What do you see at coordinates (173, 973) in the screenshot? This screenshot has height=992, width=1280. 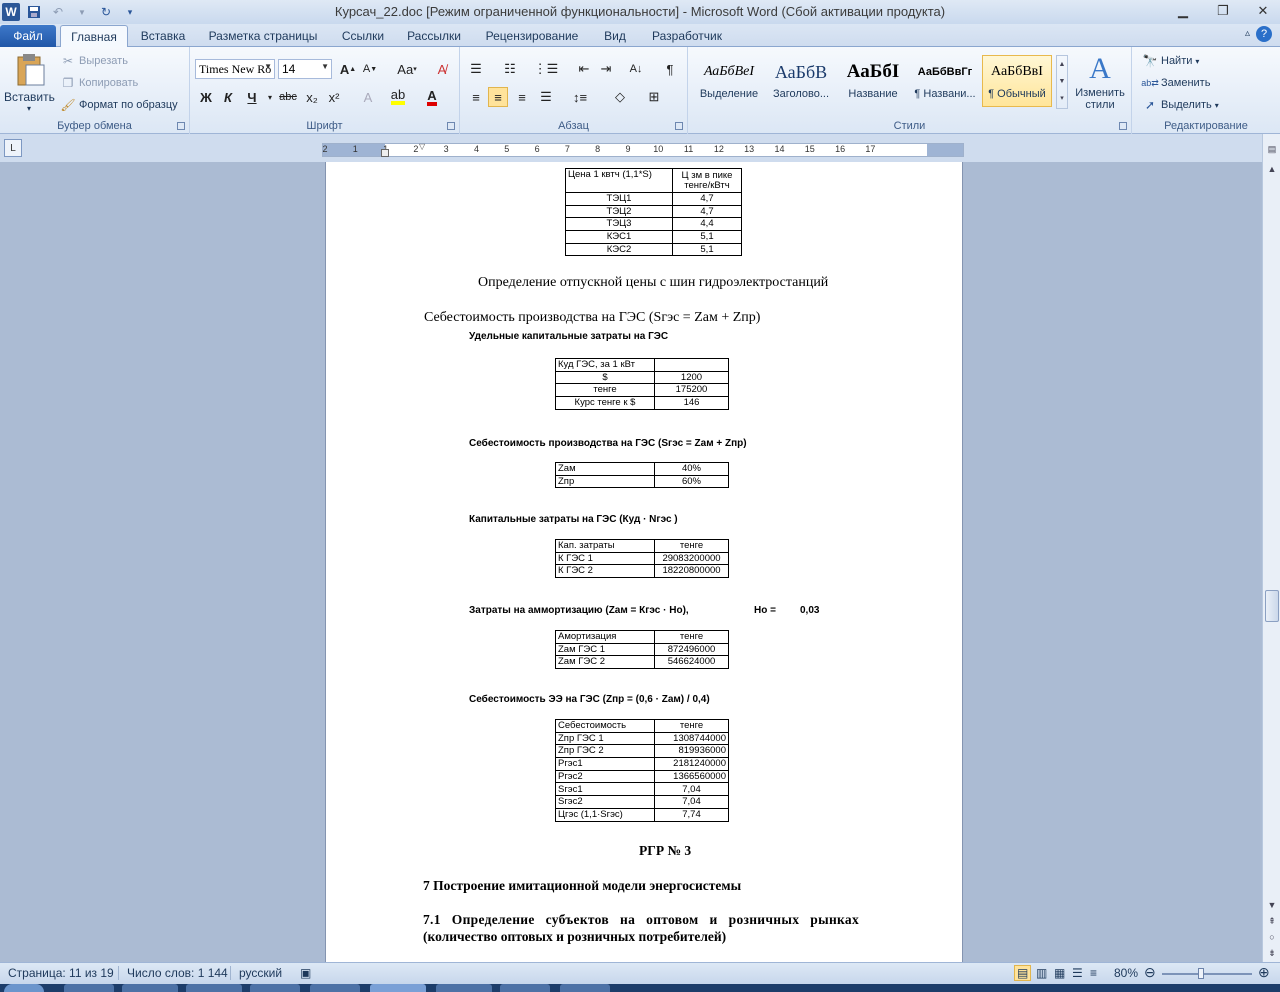 I see `word-count: Число слов: 1 144` at bounding box center [173, 973].